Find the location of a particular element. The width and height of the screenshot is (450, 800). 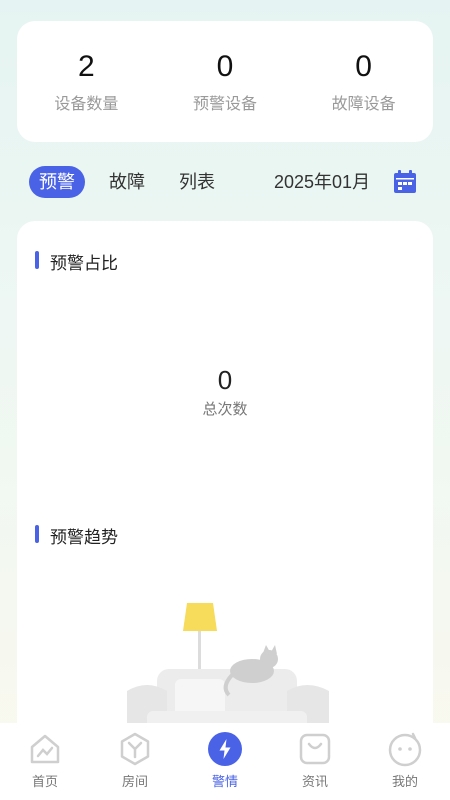

empty-state-illustration is located at coordinates (228, 672).